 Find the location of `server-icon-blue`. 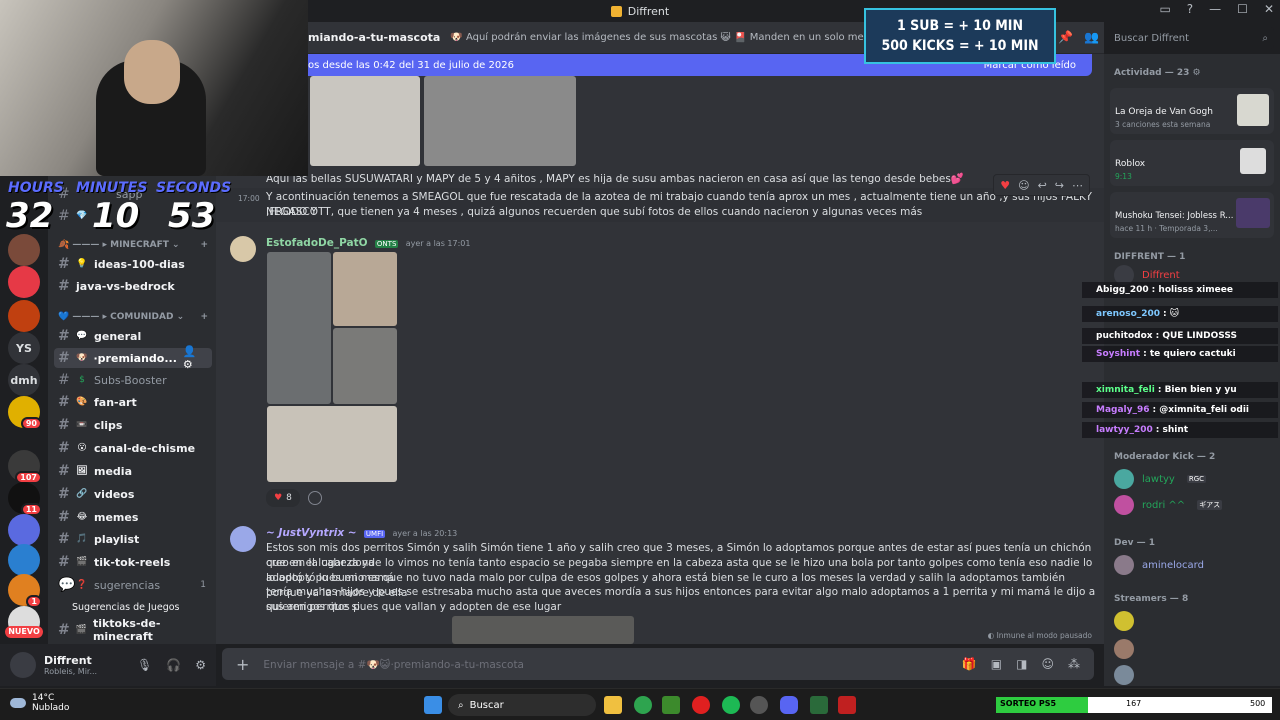

server-icon-blue is located at coordinates (24, 530).